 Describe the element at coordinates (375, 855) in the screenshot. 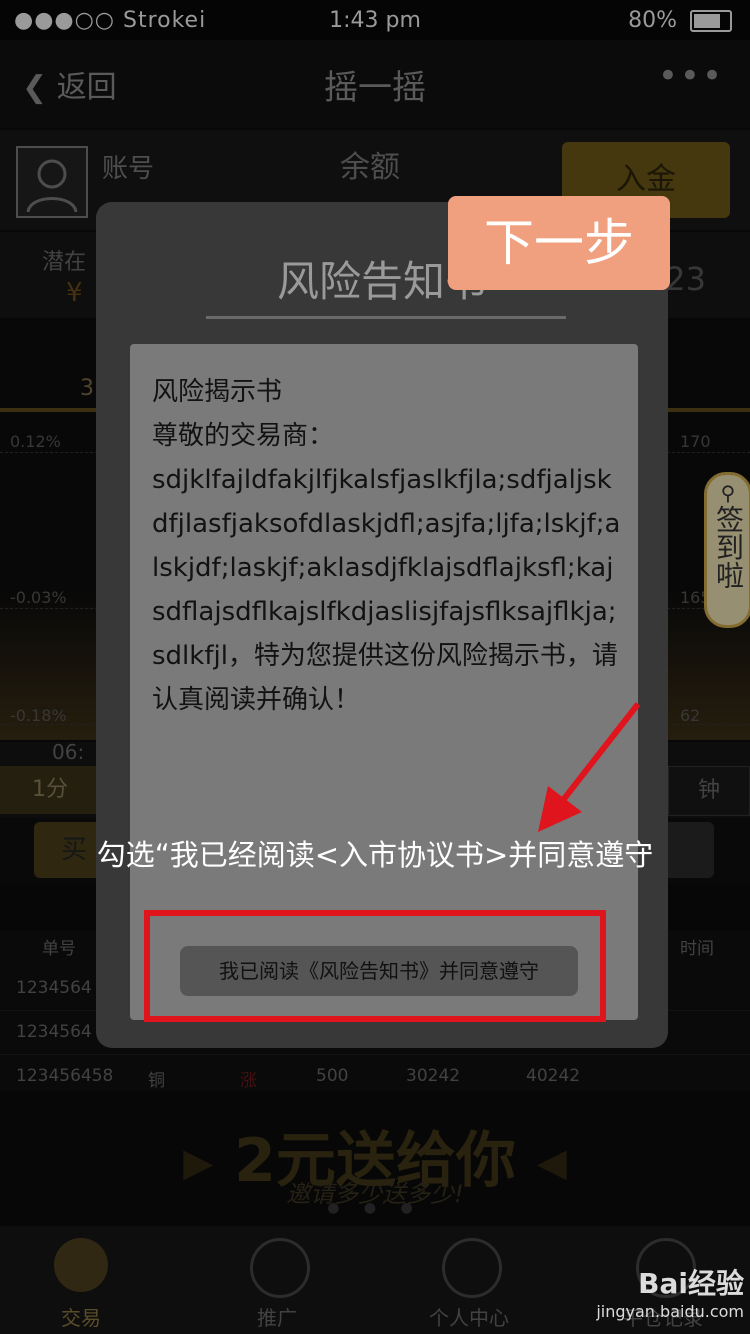

I see `annotation-caption: 勾选“我已经阅读<入市协议书>并同意遵守` at that location.